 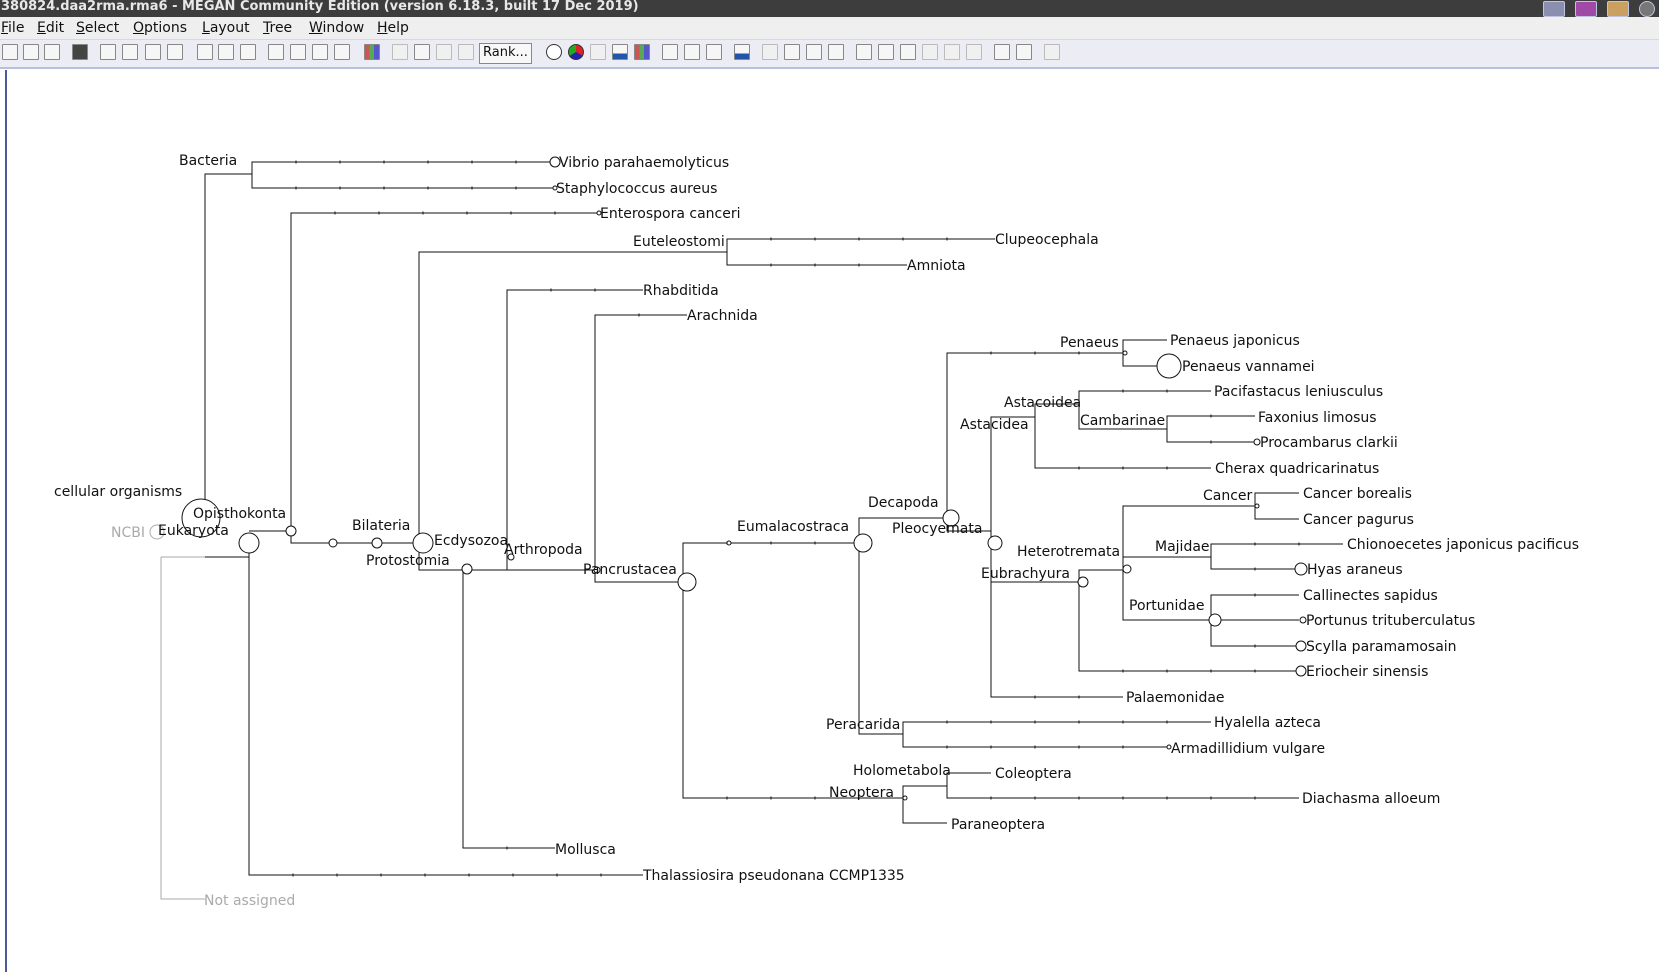 What do you see at coordinates (1370, 596) in the screenshot?
I see `leaf-callinectes: Callinectes sapidus` at bounding box center [1370, 596].